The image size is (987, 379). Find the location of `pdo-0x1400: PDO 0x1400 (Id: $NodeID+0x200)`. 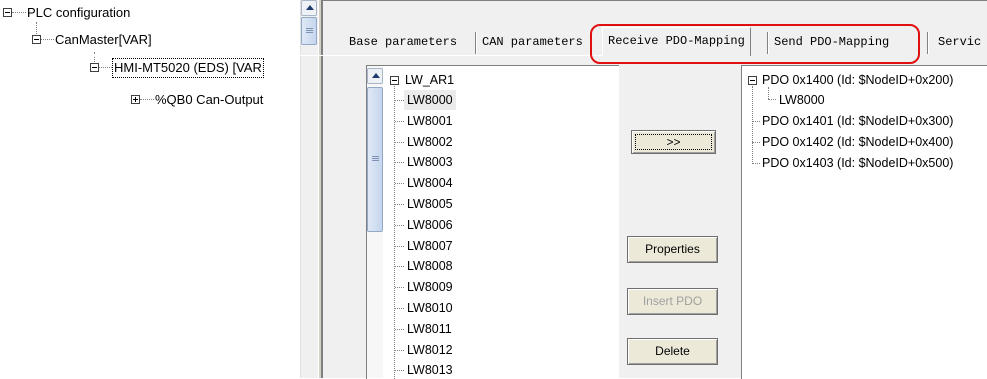

pdo-0x1400: PDO 0x1400 (Id: $NodeID+0x200) is located at coordinates (857, 80).